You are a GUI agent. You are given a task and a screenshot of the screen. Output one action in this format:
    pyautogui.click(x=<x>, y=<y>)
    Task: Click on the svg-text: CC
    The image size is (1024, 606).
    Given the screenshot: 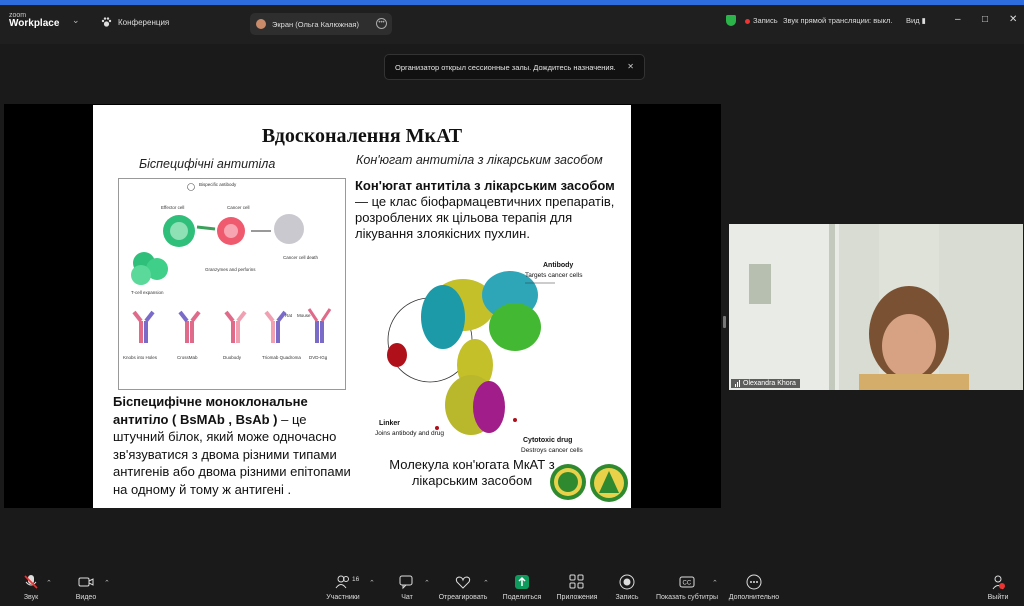 What is the action you would take?
    pyautogui.click(x=687, y=584)
    